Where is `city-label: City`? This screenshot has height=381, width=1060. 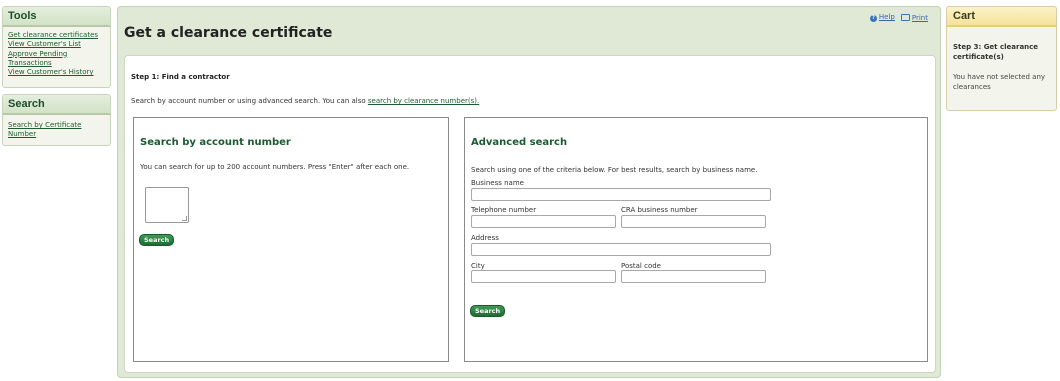 city-label: City is located at coordinates (478, 266).